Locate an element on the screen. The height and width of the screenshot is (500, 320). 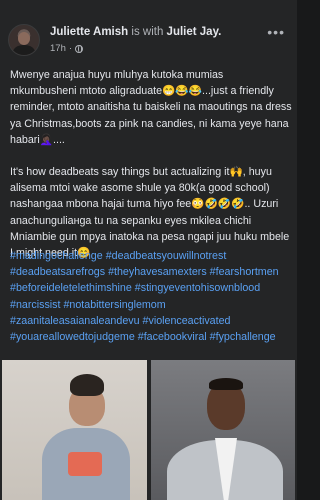
child-photo is located at coordinates (74, 430).